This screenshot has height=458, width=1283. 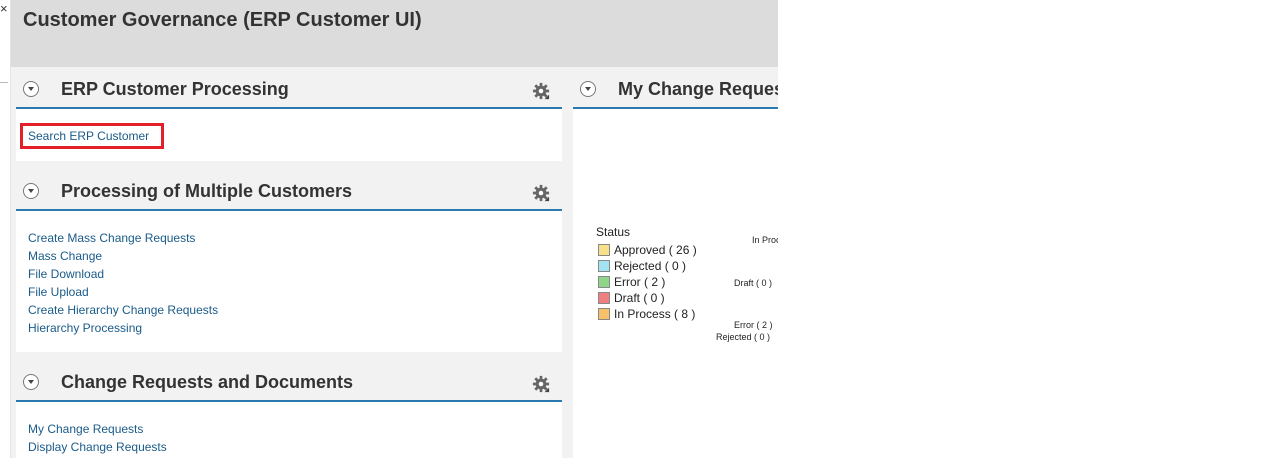 What do you see at coordinates (765, 240) in the screenshot?
I see `chart-label-in-process: In Proc` at bounding box center [765, 240].